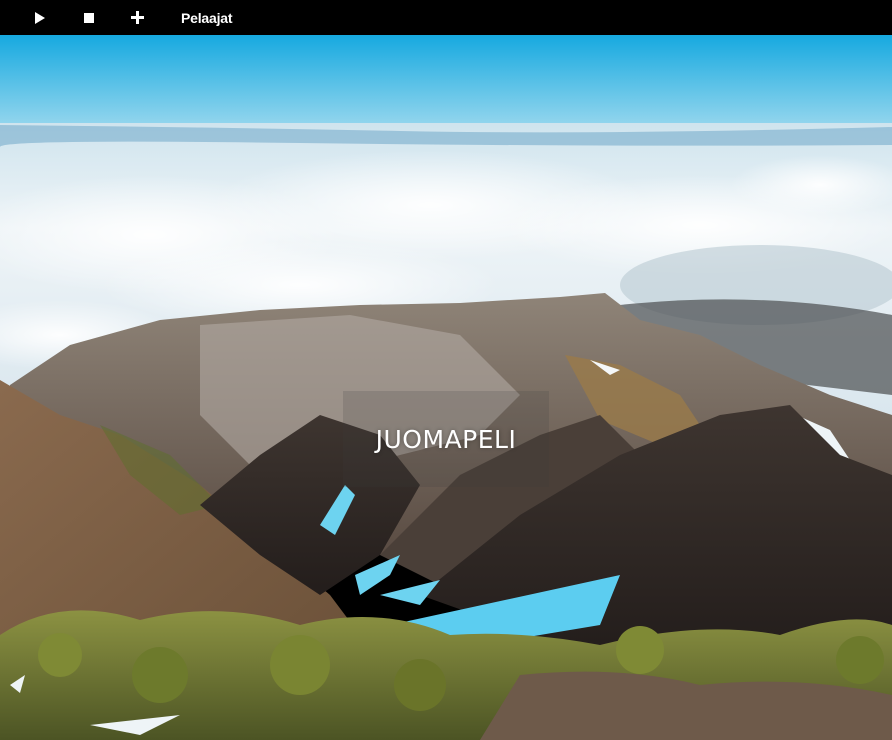  I want to click on play-icon, so click(40, 17).